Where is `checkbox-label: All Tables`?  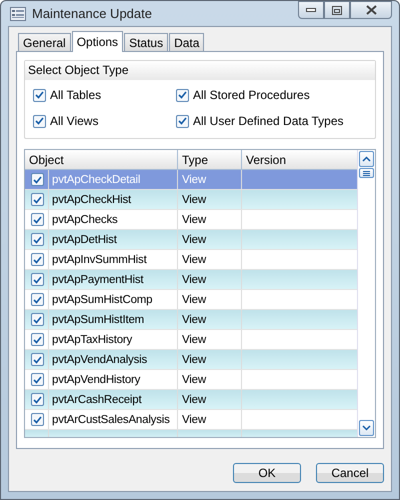
checkbox-label: All Tables is located at coordinates (76, 95).